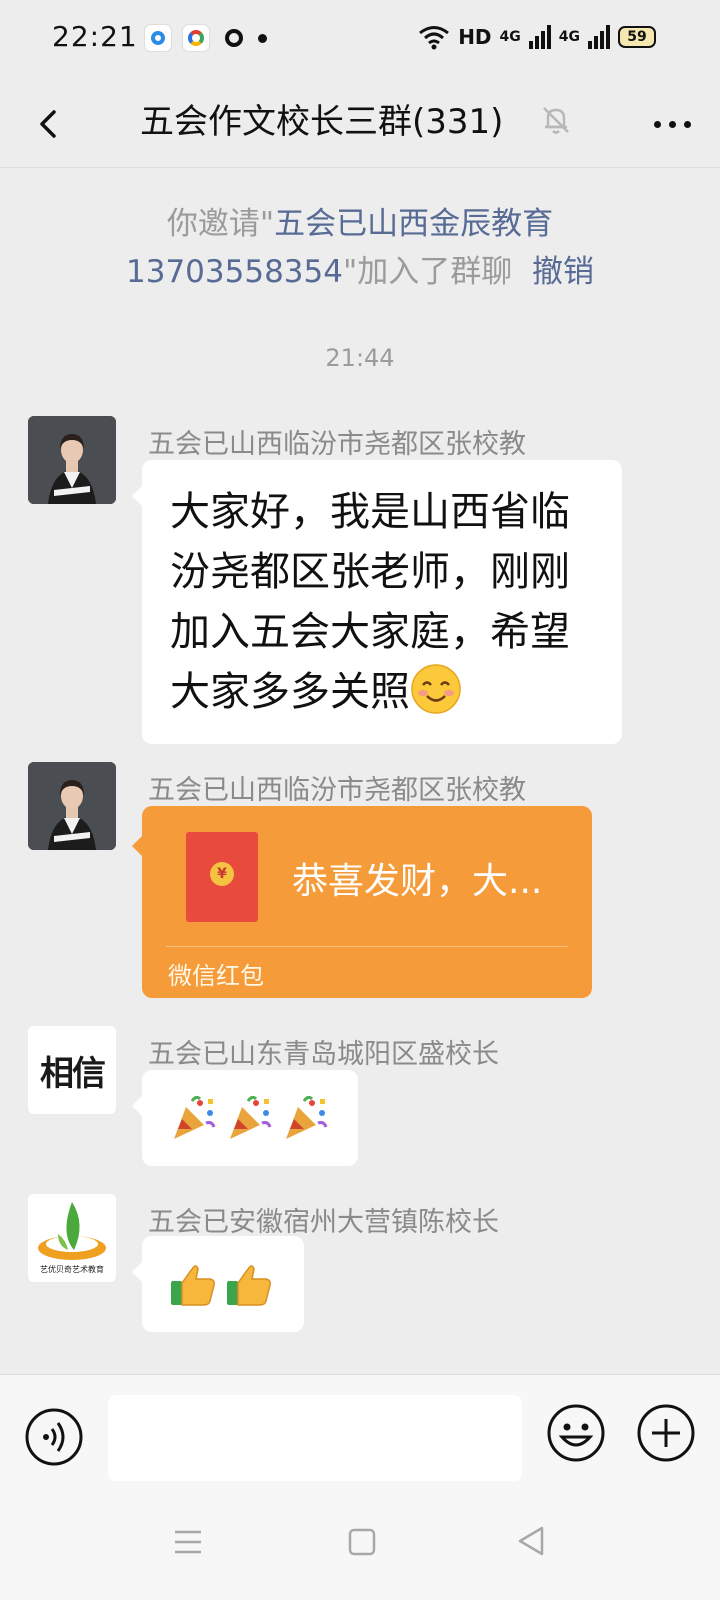 This screenshot has height=1600, width=720. What do you see at coordinates (475, 37) in the screenshot?
I see `hd-indicator: HD` at bounding box center [475, 37].